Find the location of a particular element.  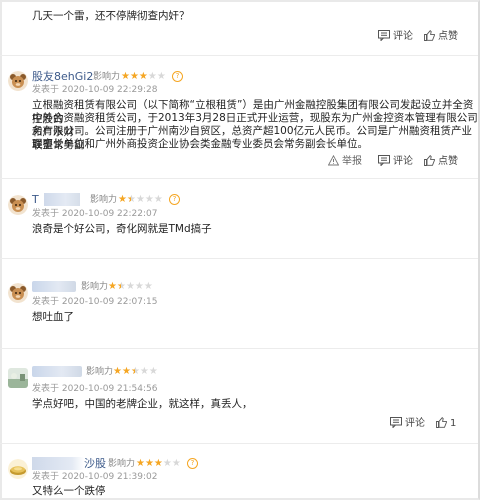

post-time: 发表于 2020-10-09 21:39:02 is located at coordinates (95, 477).